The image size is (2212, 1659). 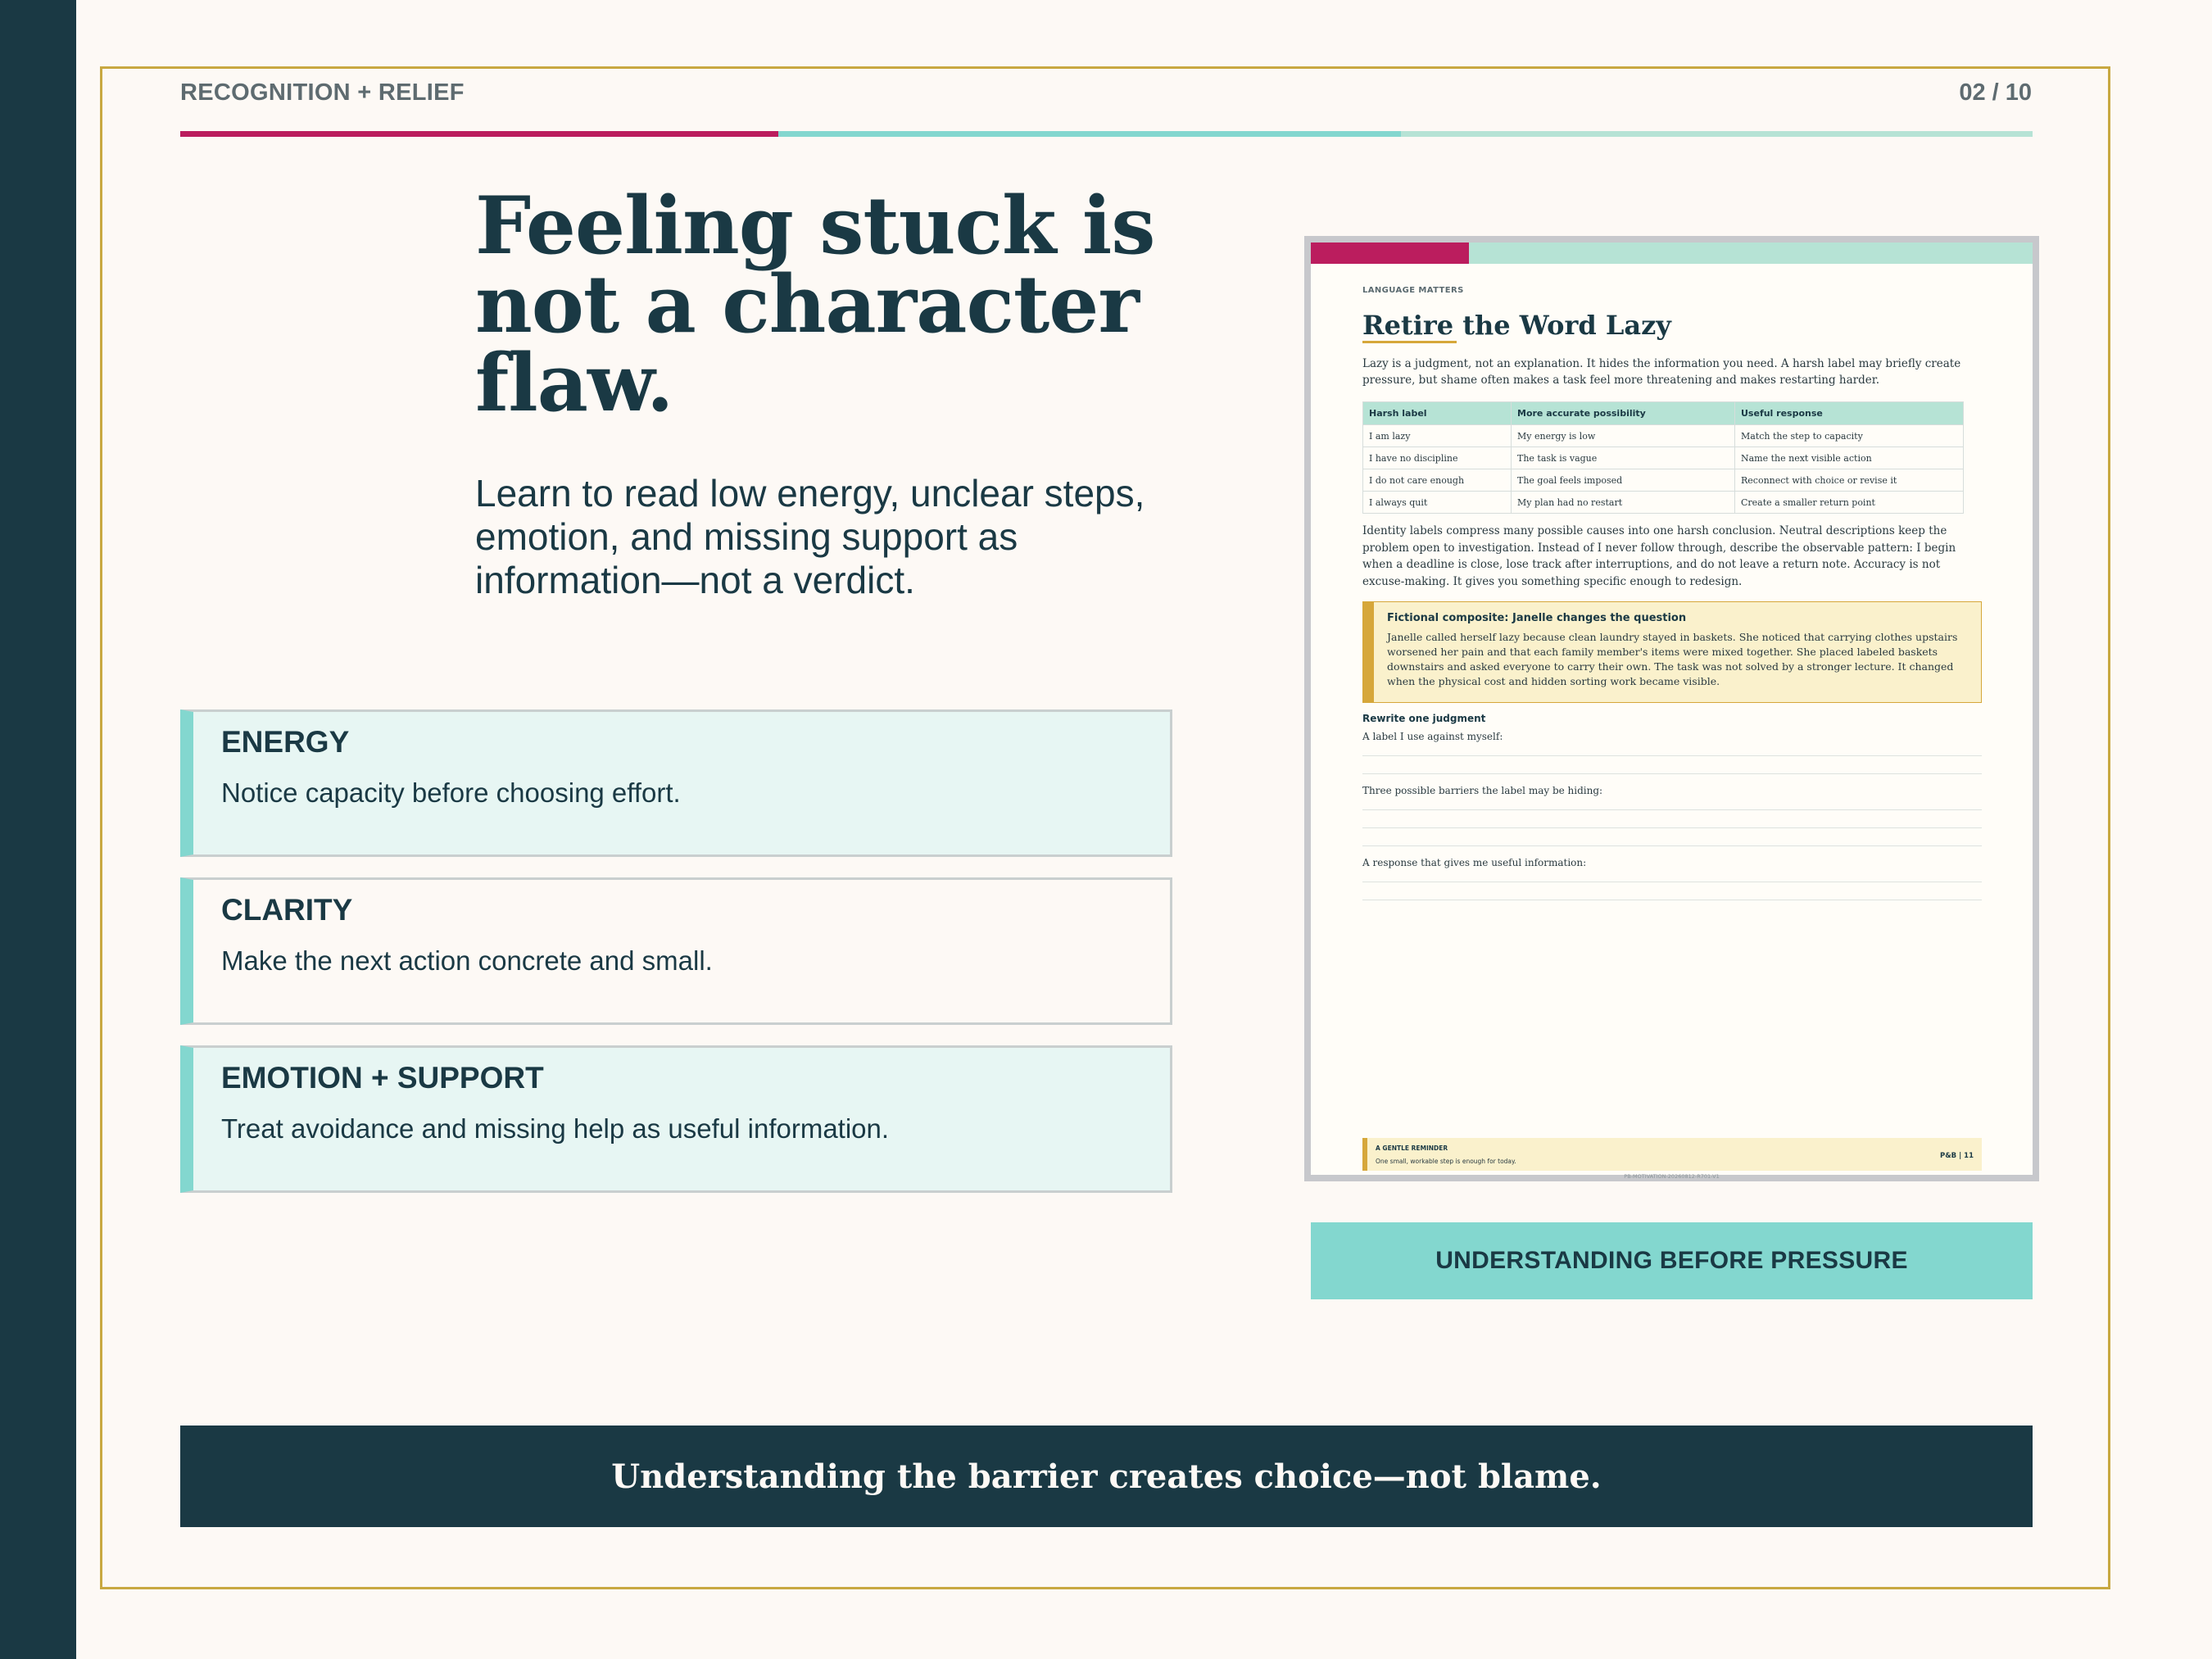 I want to click on table-cell: Match the step to capacity, so click(x=1849, y=435).